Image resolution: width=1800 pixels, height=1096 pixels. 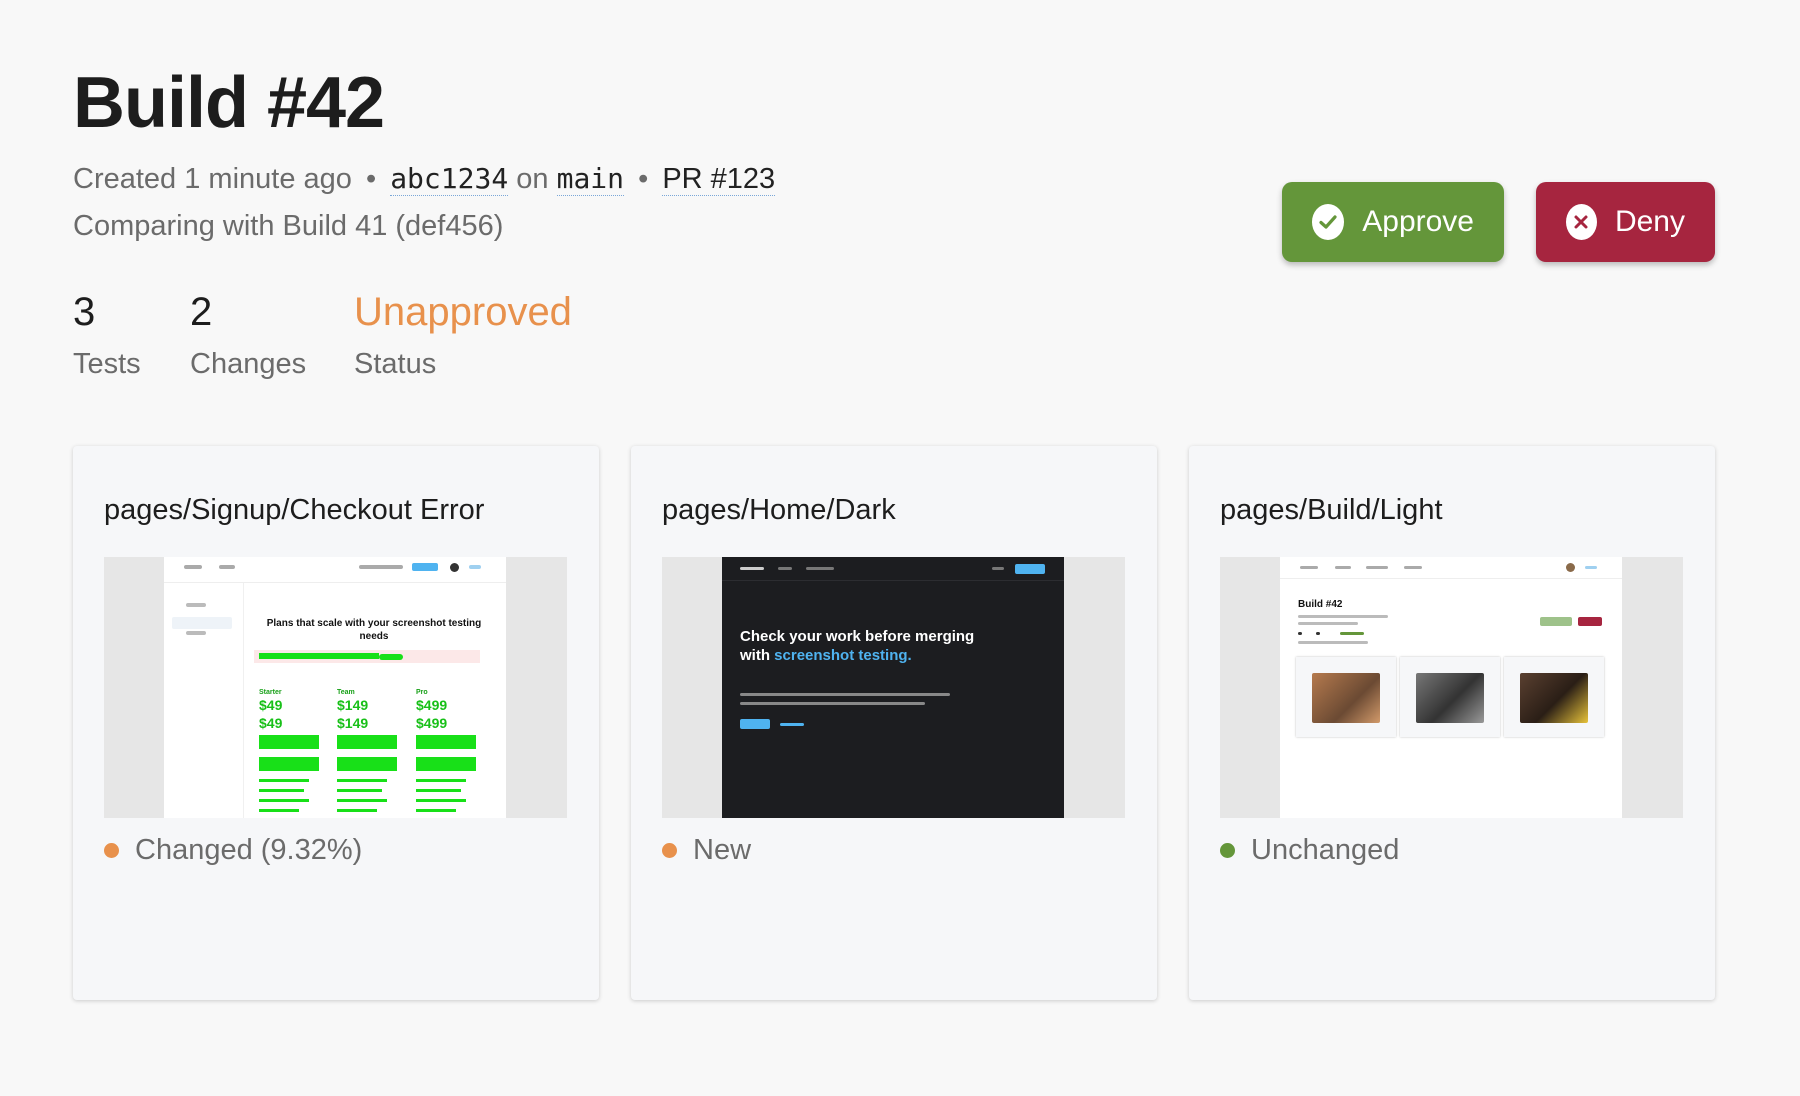 What do you see at coordinates (201, 312) in the screenshot?
I see `stat-changes-value: 2` at bounding box center [201, 312].